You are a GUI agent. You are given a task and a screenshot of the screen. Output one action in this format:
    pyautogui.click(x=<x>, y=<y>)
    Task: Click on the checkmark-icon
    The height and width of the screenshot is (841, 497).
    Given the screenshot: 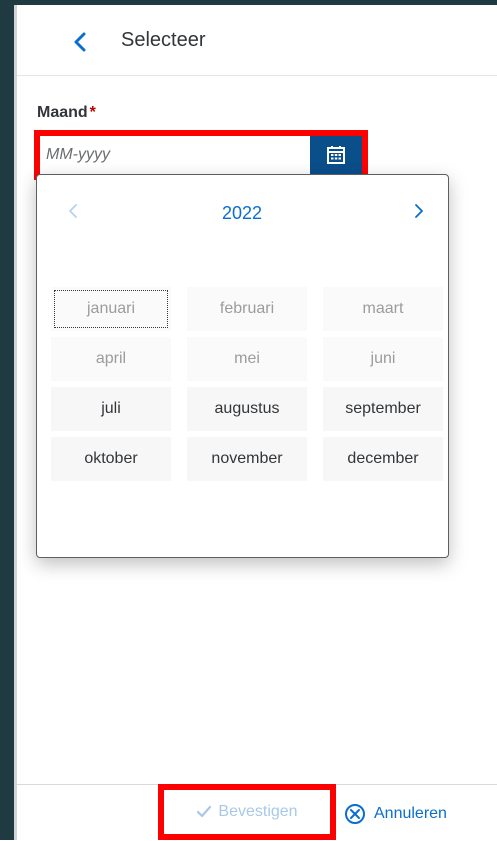 What is the action you would take?
    pyautogui.click(x=204, y=812)
    